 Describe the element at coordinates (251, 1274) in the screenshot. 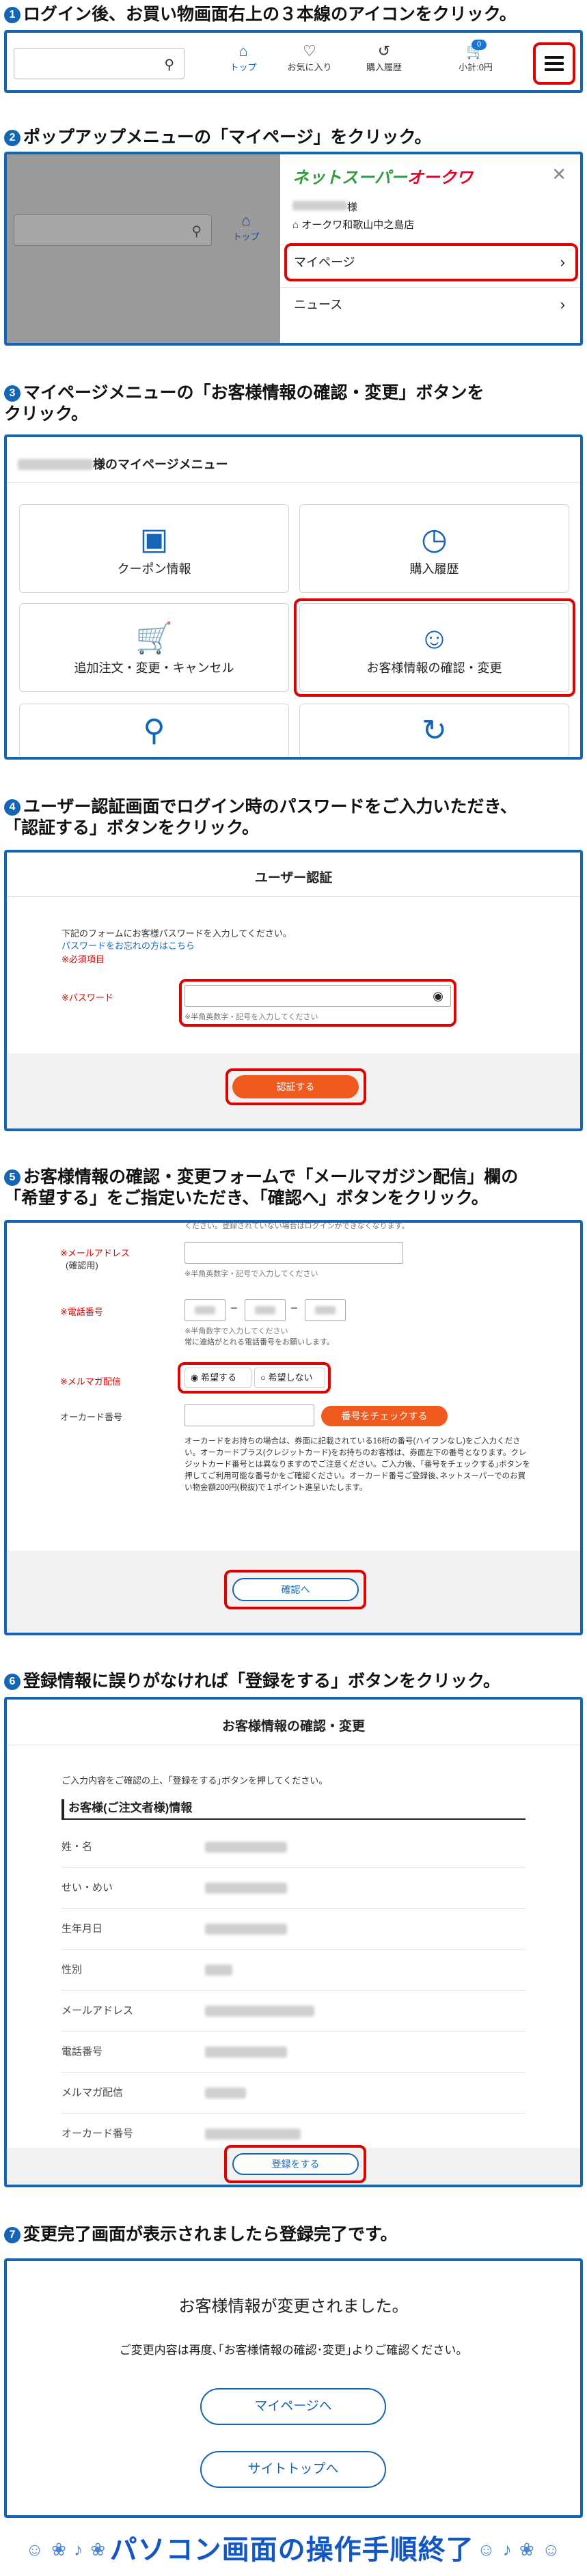

I see `email-hint: ※半角英数字・記号で入力してください` at that location.